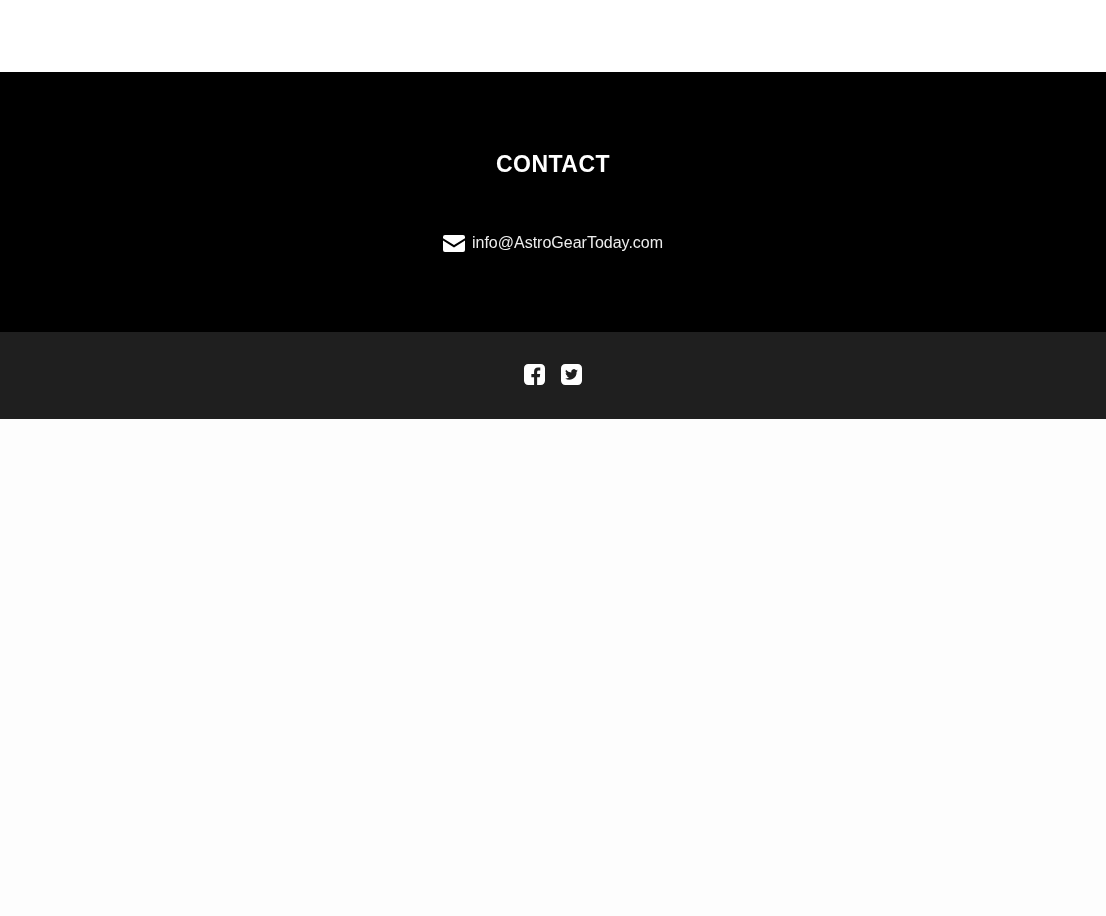  Describe the element at coordinates (534, 374) in the screenshot. I see `facebook-icon` at that location.